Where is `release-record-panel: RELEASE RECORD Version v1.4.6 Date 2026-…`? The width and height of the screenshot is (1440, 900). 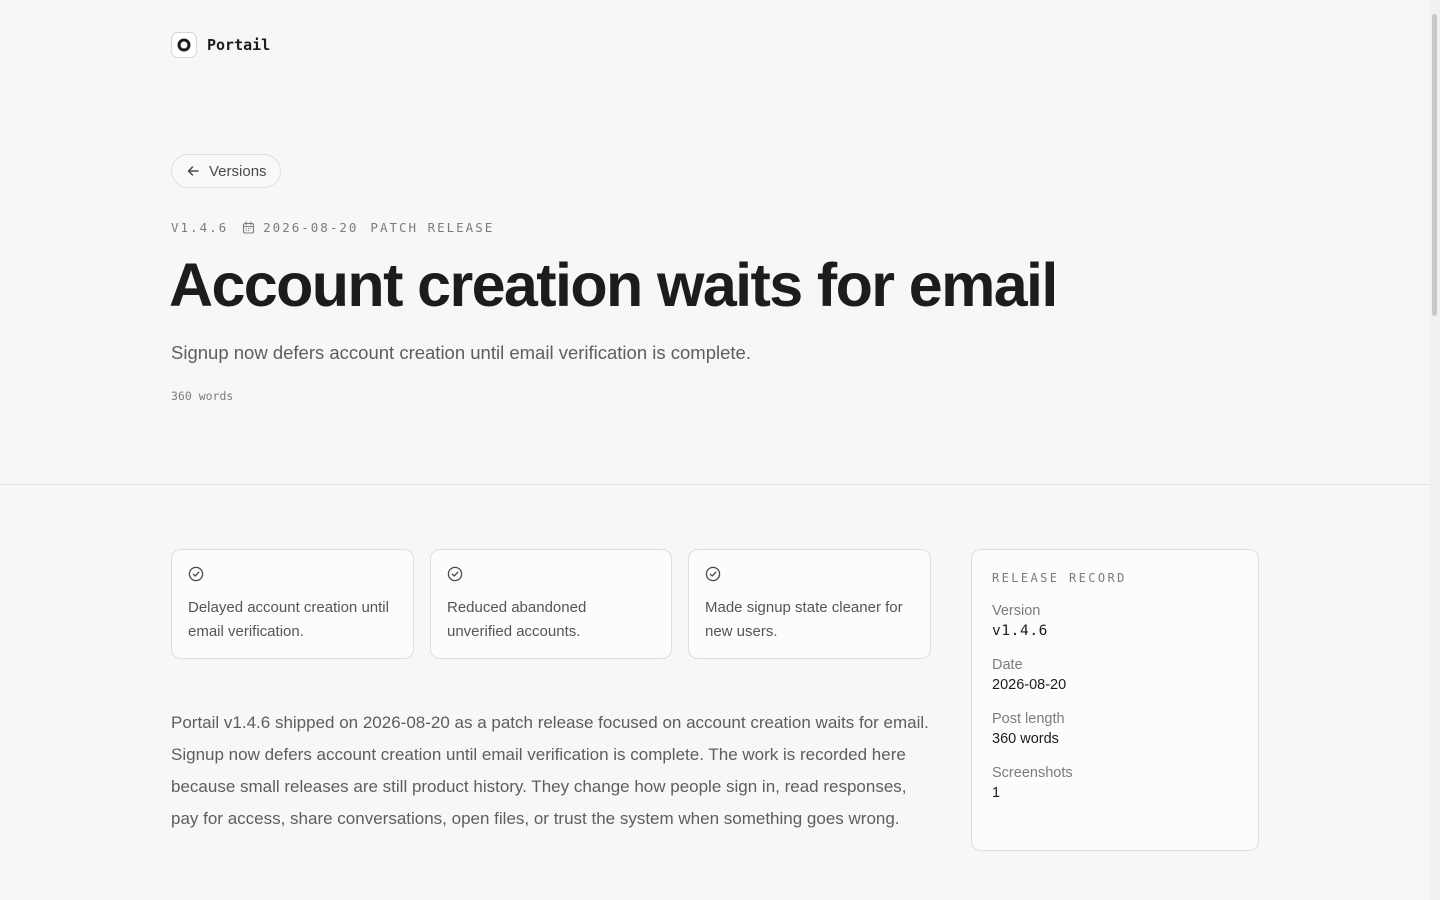 release-record-panel: RELEASE RECORD Version v1.4.6 Date 2026-… is located at coordinates (1115, 700).